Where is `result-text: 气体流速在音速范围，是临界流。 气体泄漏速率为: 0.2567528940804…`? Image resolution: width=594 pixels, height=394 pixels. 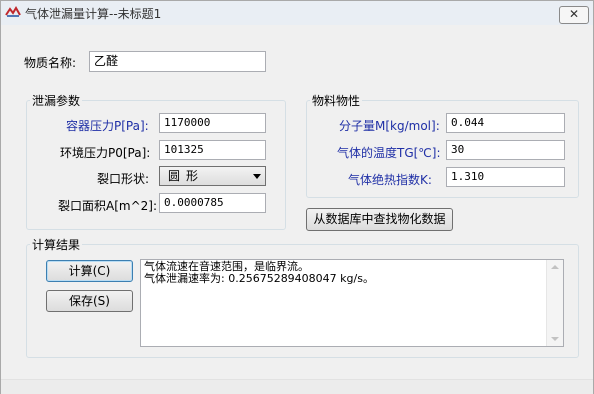 result-text: 气体流速在音速范围，是临界流。 气体泄漏速率为: 0.2567528940804… is located at coordinates (344, 273).